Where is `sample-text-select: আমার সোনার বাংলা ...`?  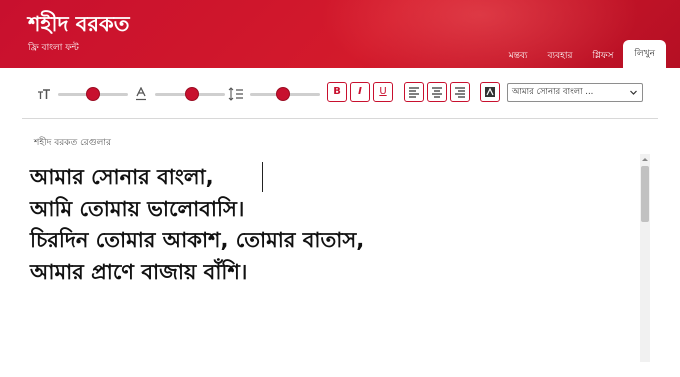 sample-text-select: আমার সোনার বাংলা ... is located at coordinates (575, 92).